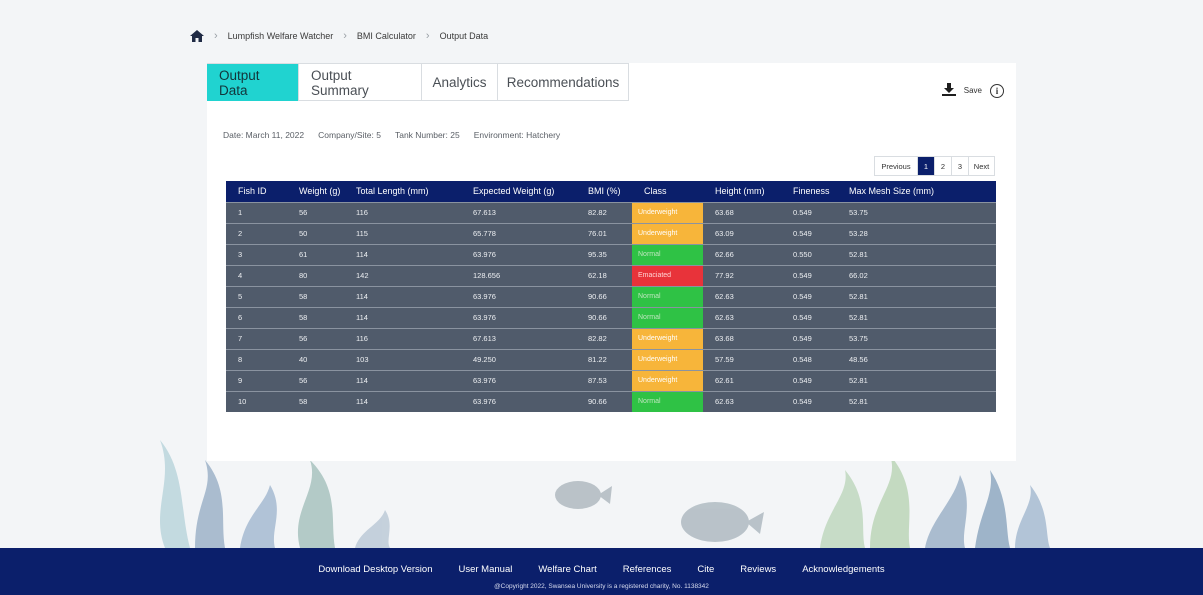 The width and height of the screenshot is (1203, 595). Describe the element at coordinates (252, 82) in the screenshot. I see `tab-output-data: Output Data` at that location.